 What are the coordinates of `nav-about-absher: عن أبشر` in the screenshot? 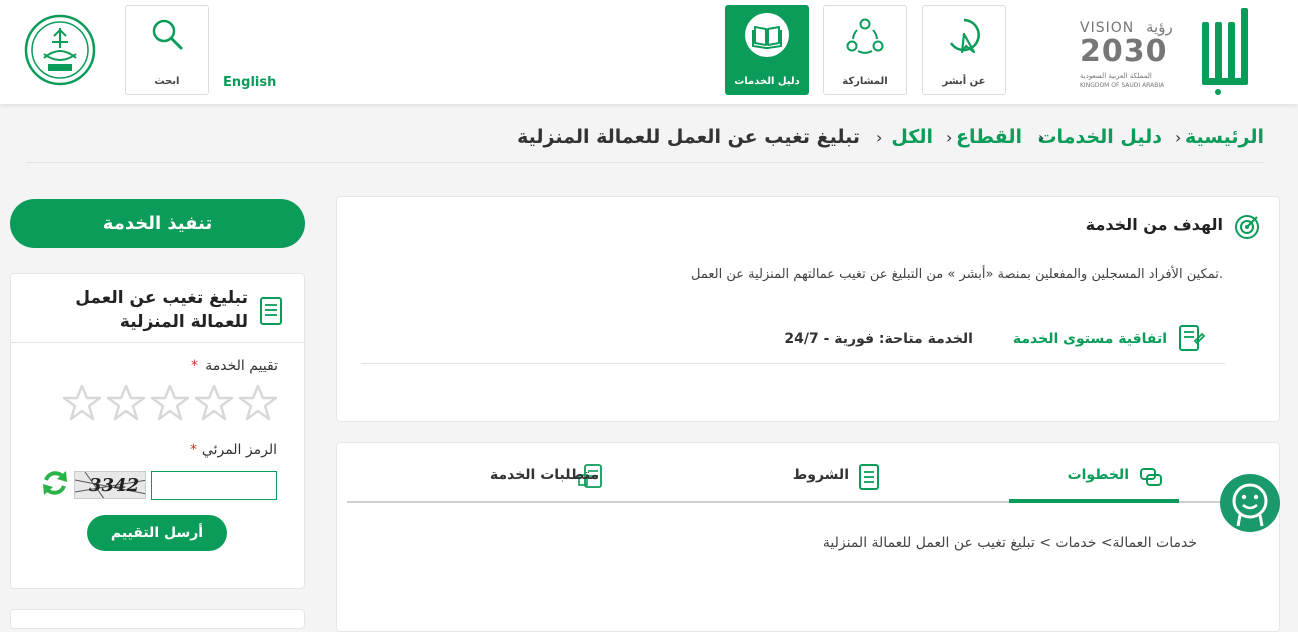 It's located at (964, 50).